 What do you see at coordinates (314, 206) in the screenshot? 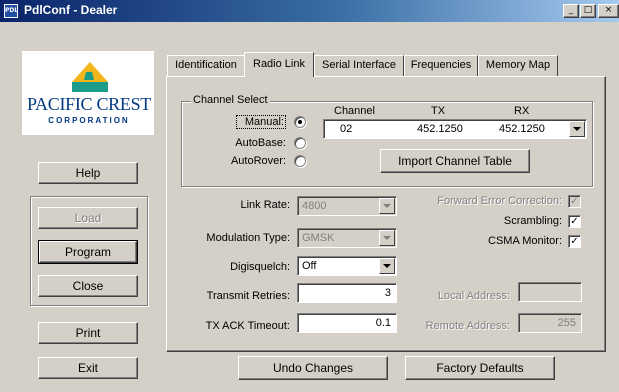
I see `link-rate-value: 4800` at bounding box center [314, 206].